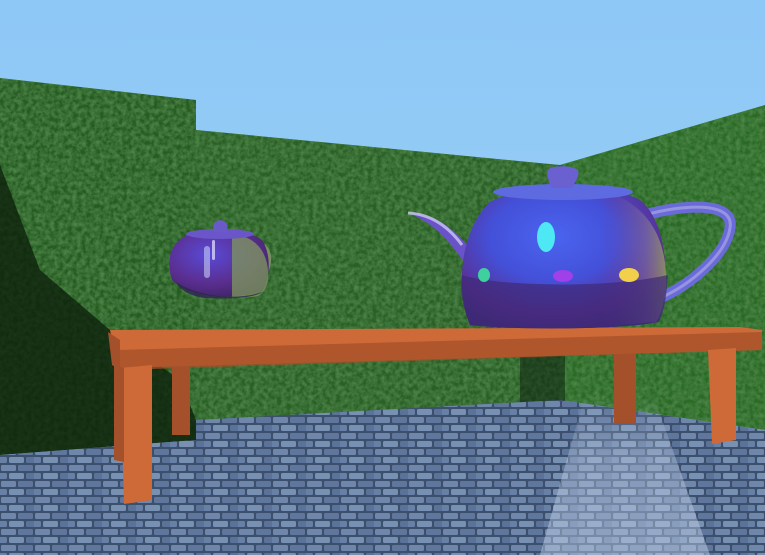 The width and height of the screenshot is (765, 555). What do you see at coordinates (625, 384) in the screenshot?
I see `table-leg-back-right` at bounding box center [625, 384].